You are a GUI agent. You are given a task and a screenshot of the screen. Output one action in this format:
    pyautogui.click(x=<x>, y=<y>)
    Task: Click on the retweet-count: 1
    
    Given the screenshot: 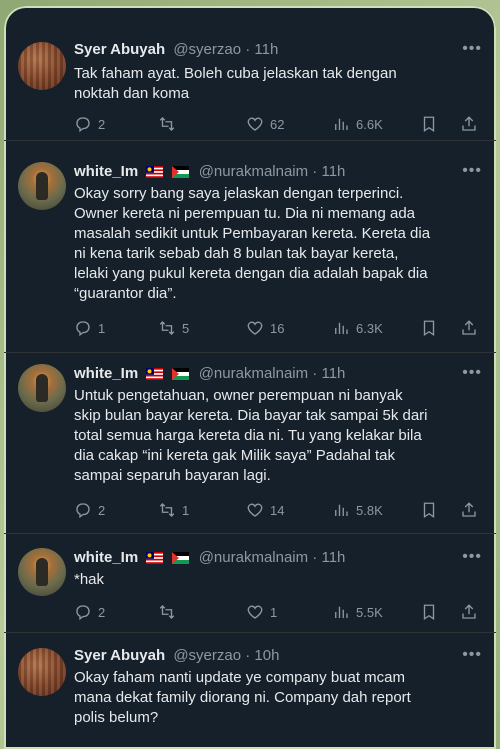 What is the action you would take?
    pyautogui.click(x=186, y=510)
    